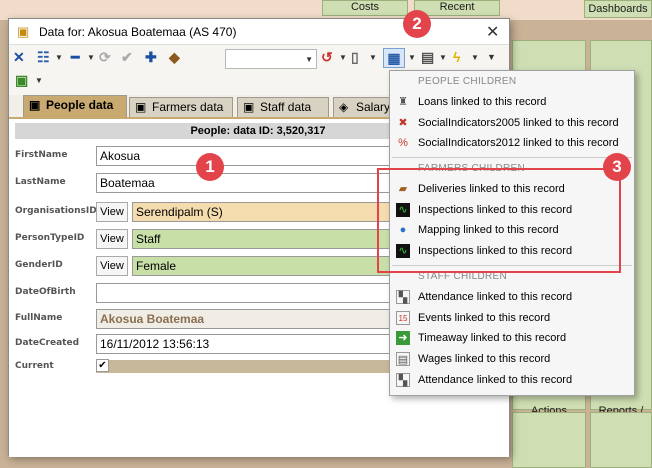 The height and width of the screenshot is (468, 652). I want to click on current-checkbox: ✔, so click(102, 365).